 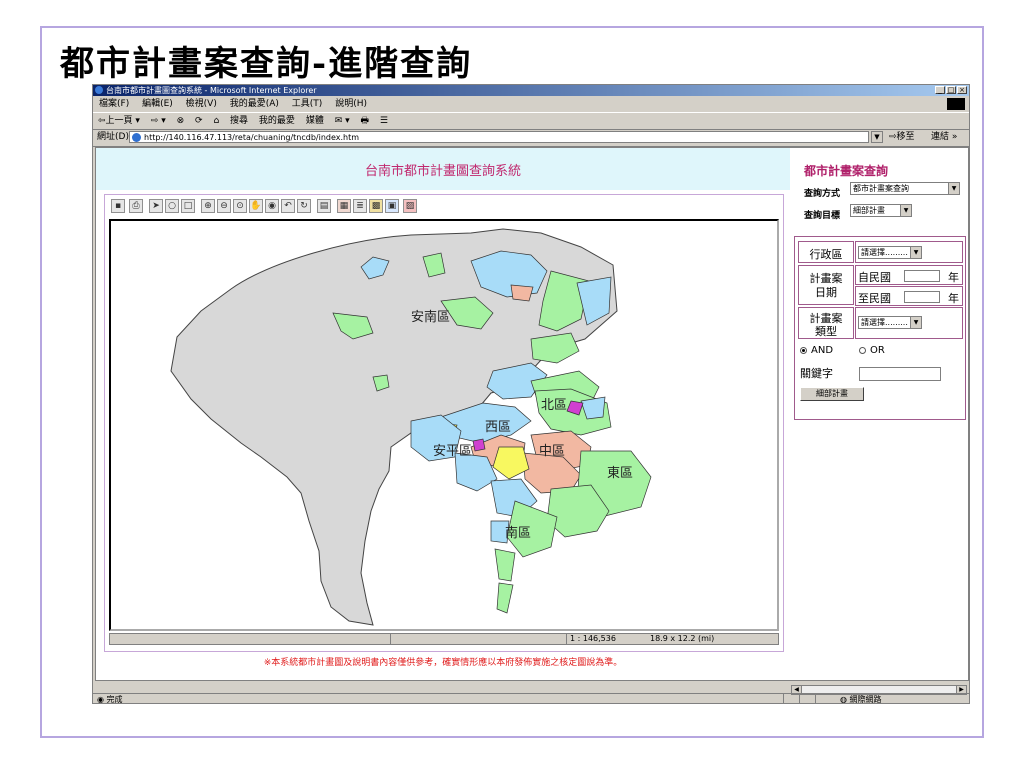 I want to click on full-extent-icon: ◉, so click(x=272, y=206).